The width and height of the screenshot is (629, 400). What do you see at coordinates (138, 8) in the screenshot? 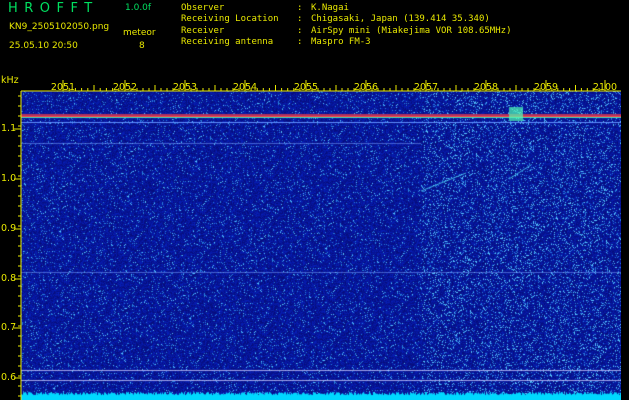
I see `version-label: 1.0.0f` at bounding box center [138, 8].